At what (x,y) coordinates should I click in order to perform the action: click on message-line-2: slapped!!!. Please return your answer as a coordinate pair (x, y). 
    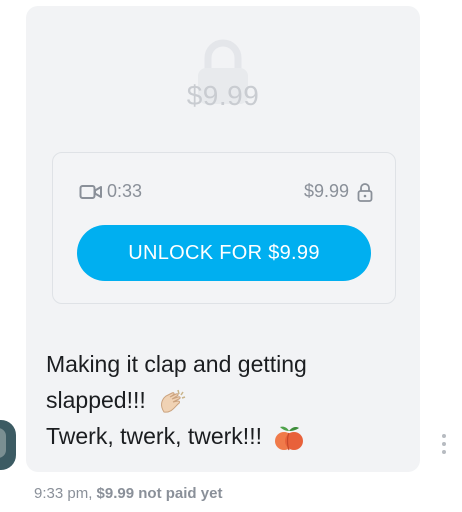
    Looking at the image, I should click on (226, 400).